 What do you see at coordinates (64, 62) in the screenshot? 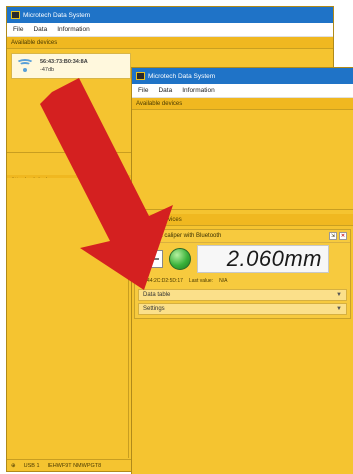
I see `device-address: 56:43:73:B0:34:8A` at bounding box center [64, 62].